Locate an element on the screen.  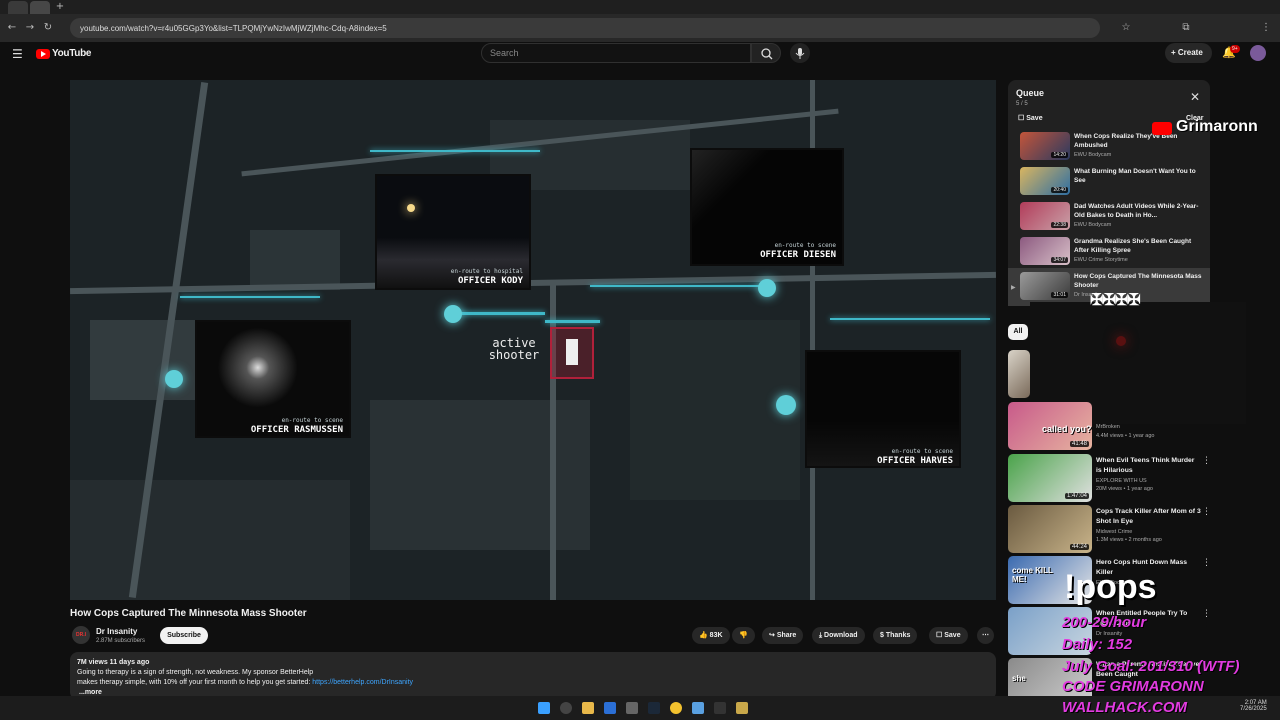
clock: 2:07 AM 7/26/2025 is located at coordinates (1253, 706).